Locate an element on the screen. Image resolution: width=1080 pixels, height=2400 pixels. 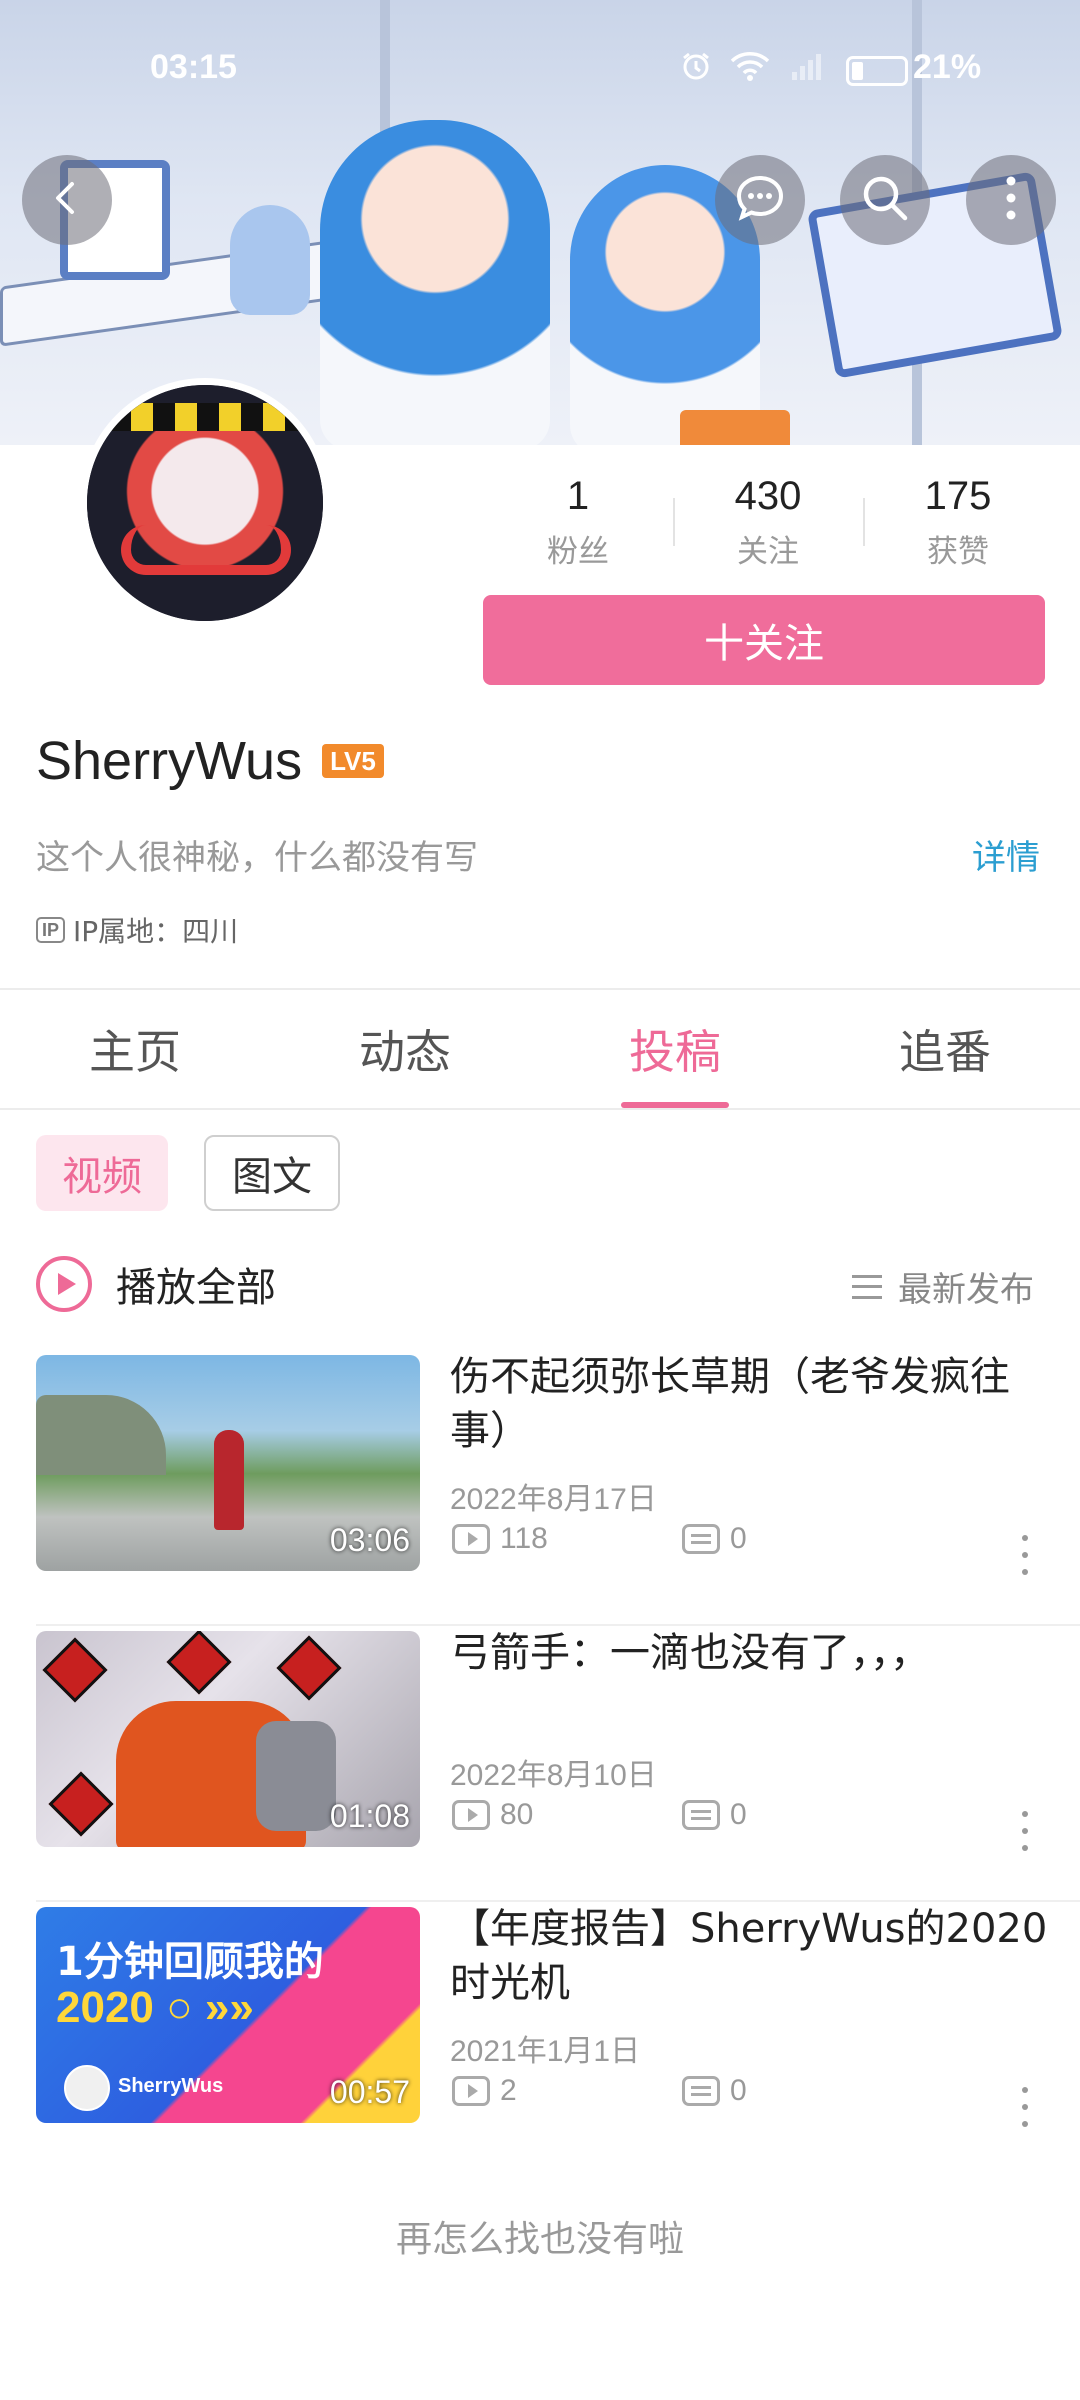
view-count: 80 is located at coordinates (567, 1815).